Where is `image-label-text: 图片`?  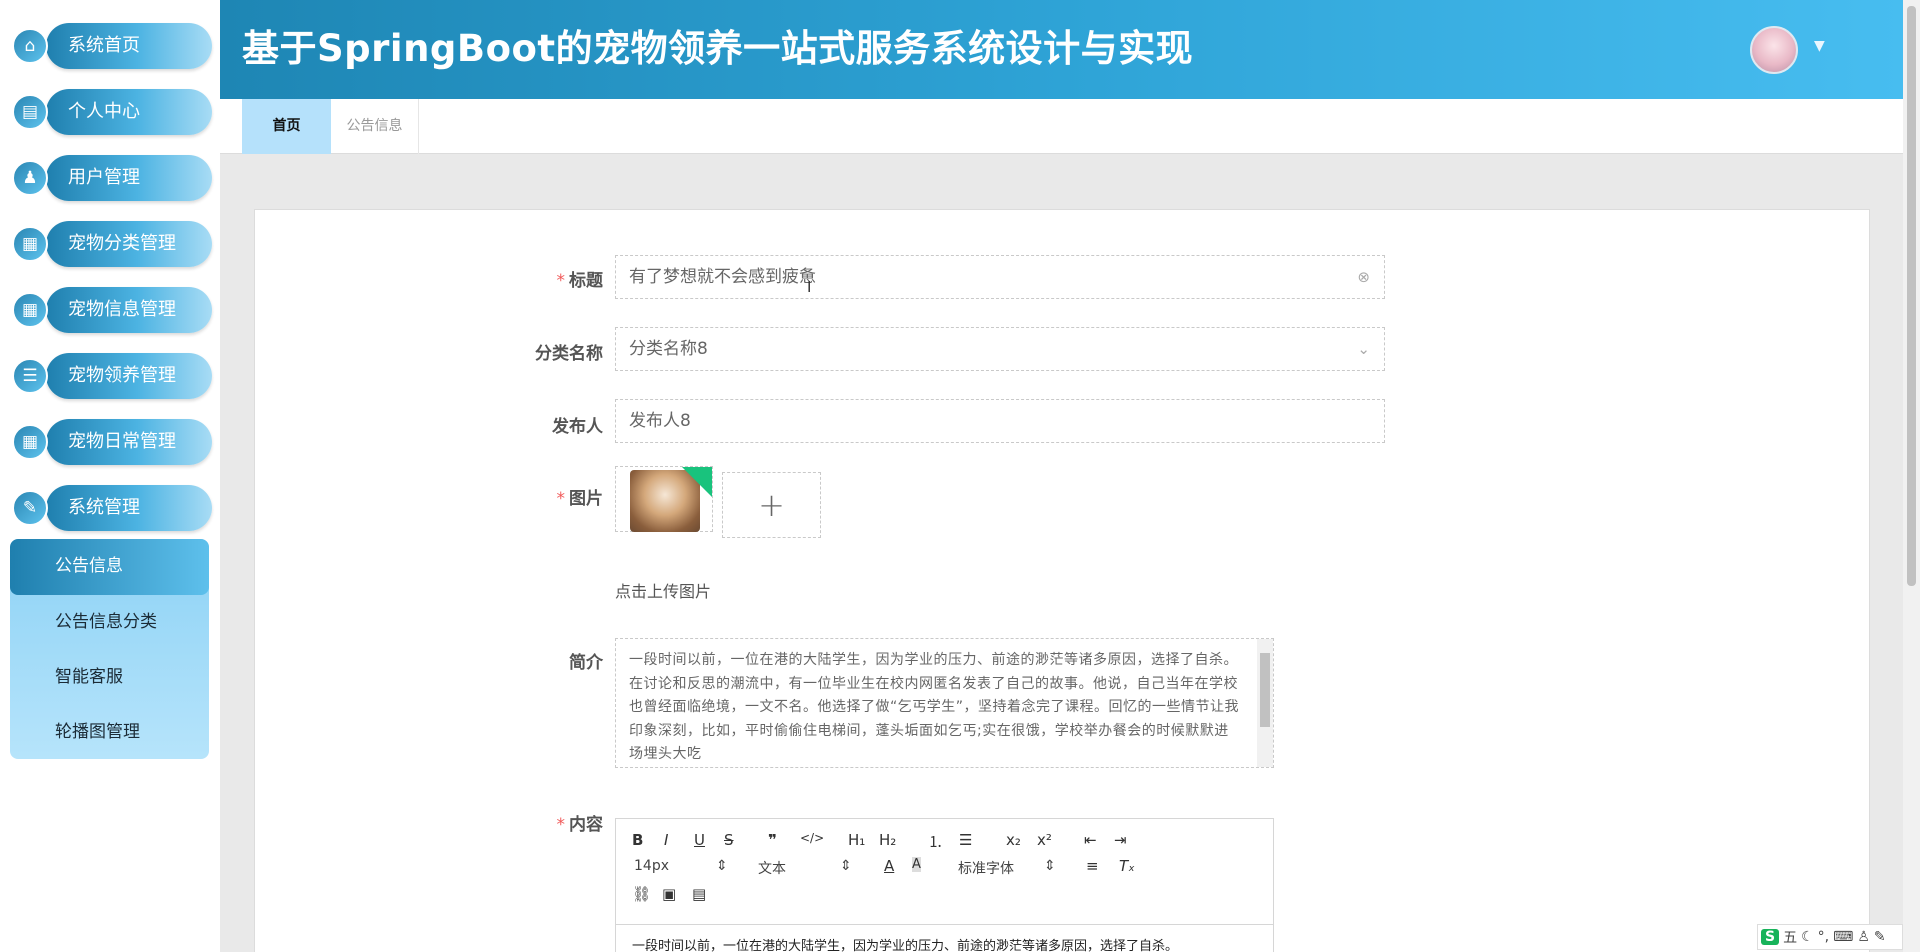 image-label-text: 图片 is located at coordinates (586, 499).